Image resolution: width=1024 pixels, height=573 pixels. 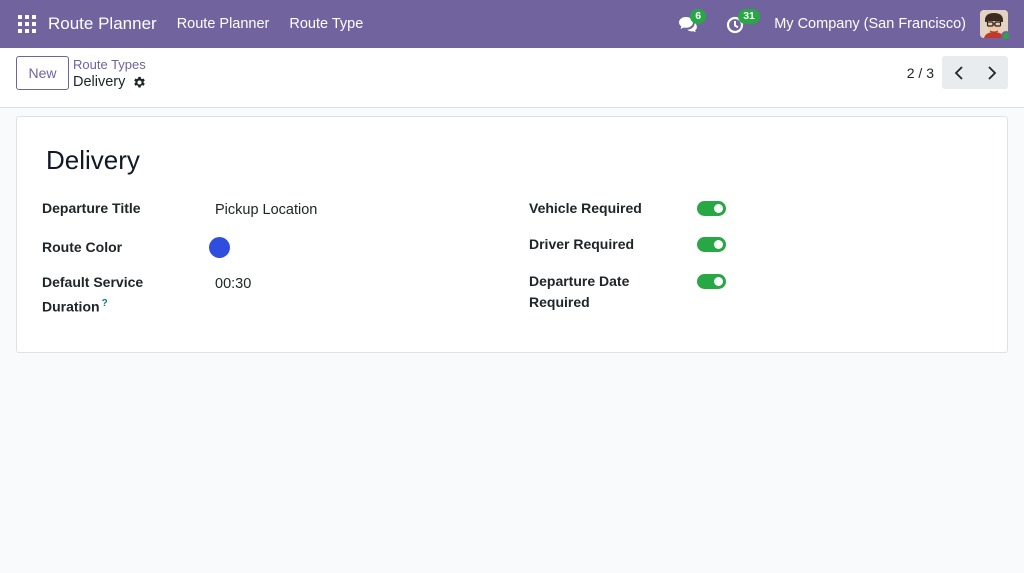 I want to click on systray: 6 31 My Company (San Francisco), so click(x=851, y=24).